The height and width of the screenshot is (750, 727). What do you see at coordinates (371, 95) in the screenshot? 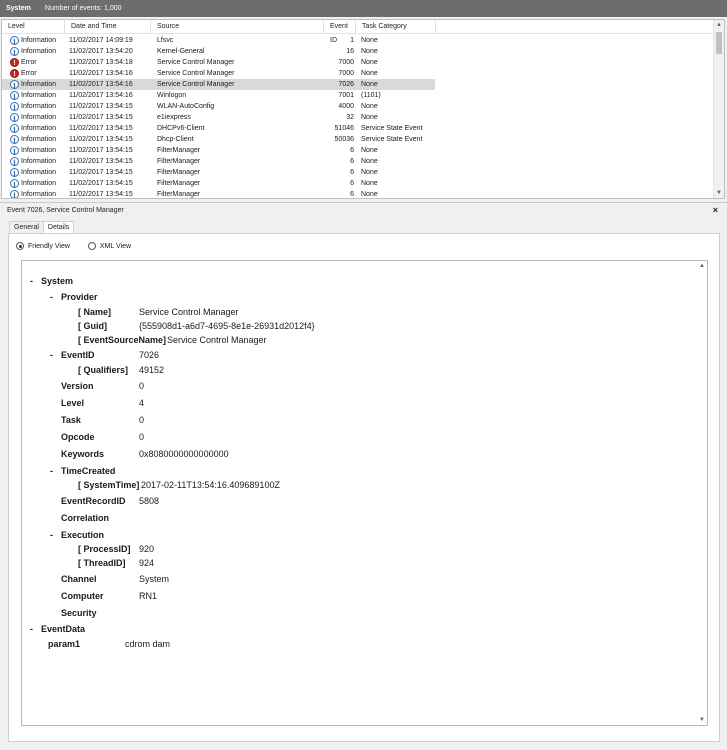
I see `event-task: (1101)` at bounding box center [371, 95].